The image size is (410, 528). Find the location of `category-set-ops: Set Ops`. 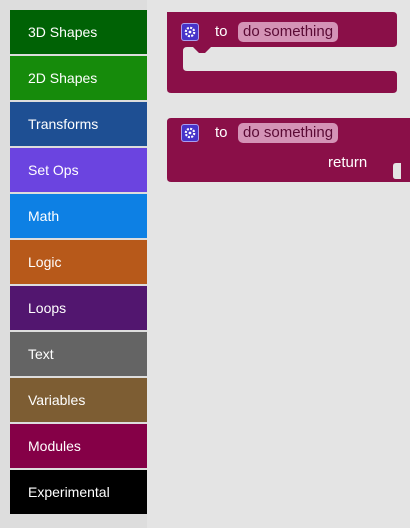

category-set-ops: Set Ops is located at coordinates (78, 170).